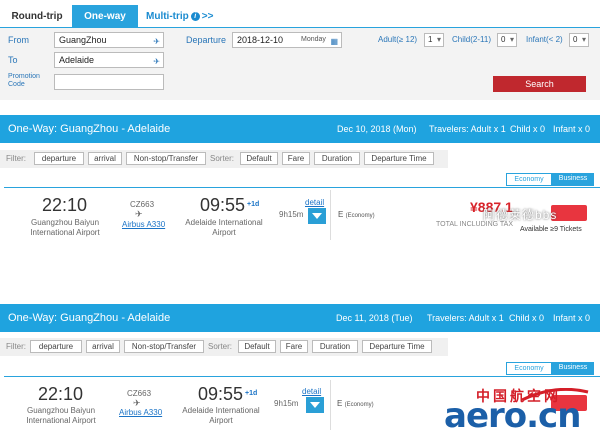  I want to click on departure-date-field: 2018-12-10 Monday ▦, so click(287, 40).